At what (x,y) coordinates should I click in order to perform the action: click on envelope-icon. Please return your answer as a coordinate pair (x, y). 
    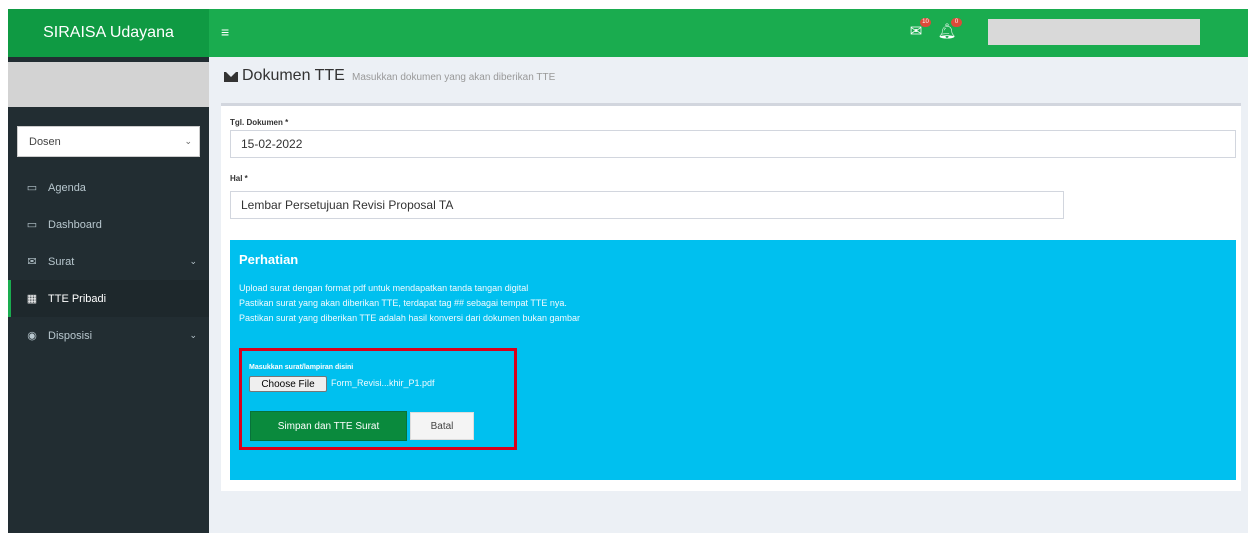
    Looking at the image, I should click on (231, 77).